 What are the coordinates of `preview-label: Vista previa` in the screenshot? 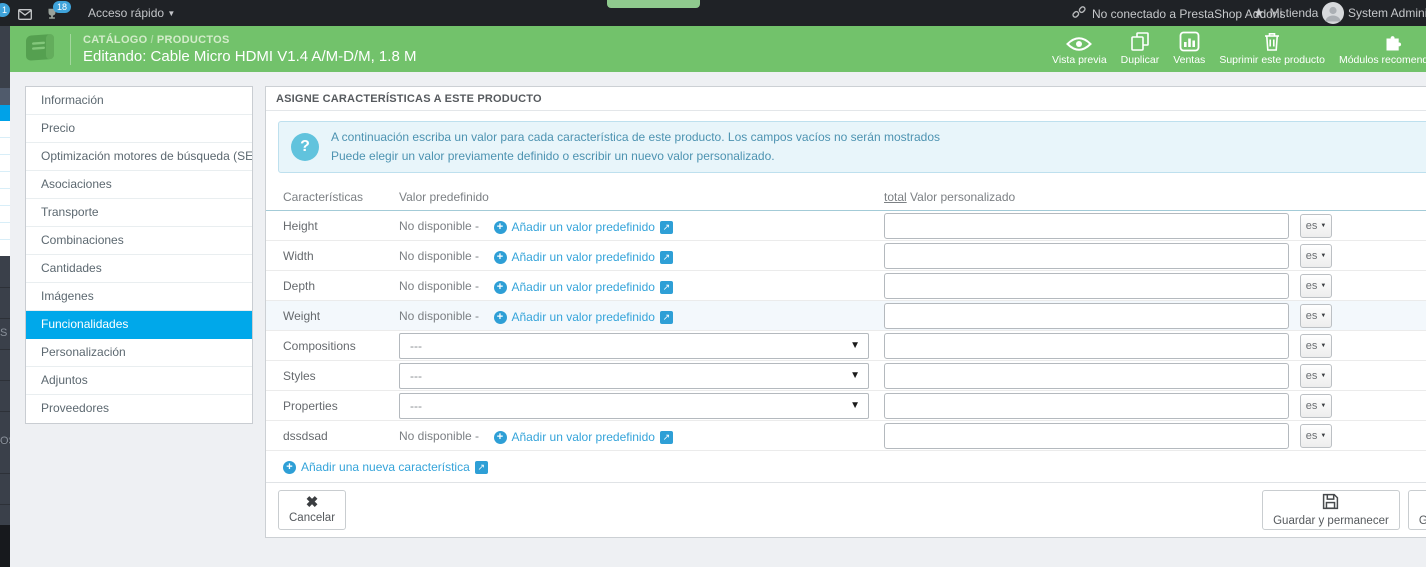 It's located at (1079, 60).